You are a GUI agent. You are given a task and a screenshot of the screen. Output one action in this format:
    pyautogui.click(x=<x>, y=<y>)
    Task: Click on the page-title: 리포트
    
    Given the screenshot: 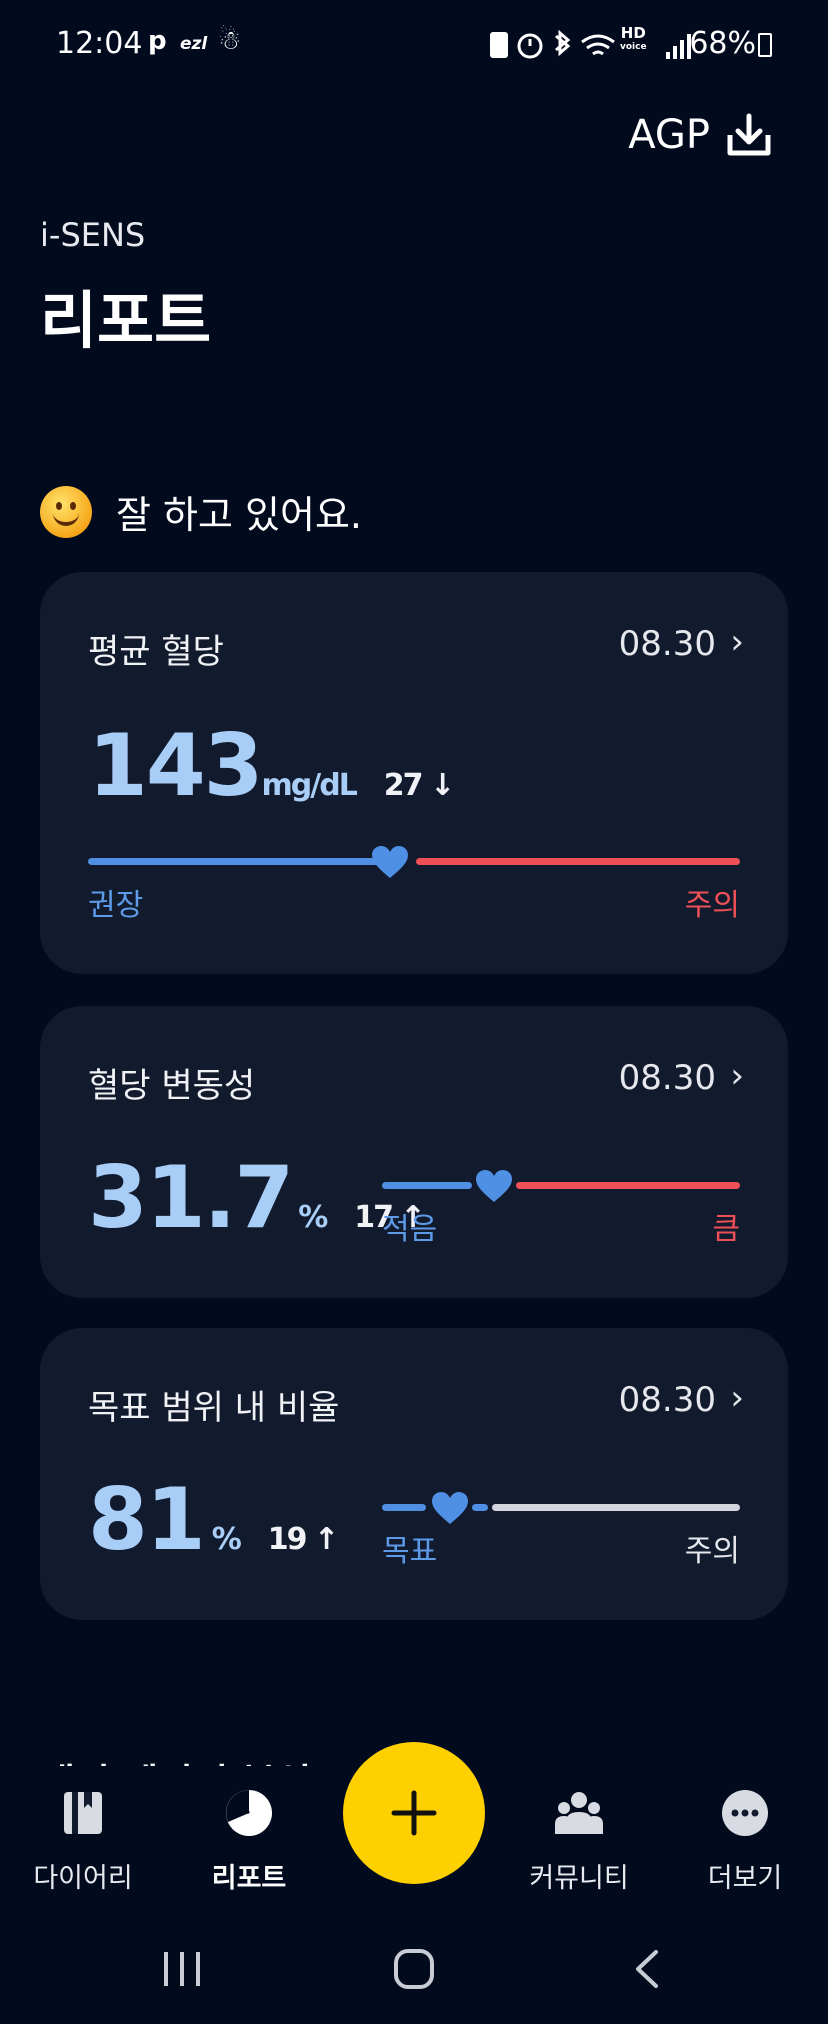 What is the action you would take?
    pyautogui.click(x=126, y=320)
    